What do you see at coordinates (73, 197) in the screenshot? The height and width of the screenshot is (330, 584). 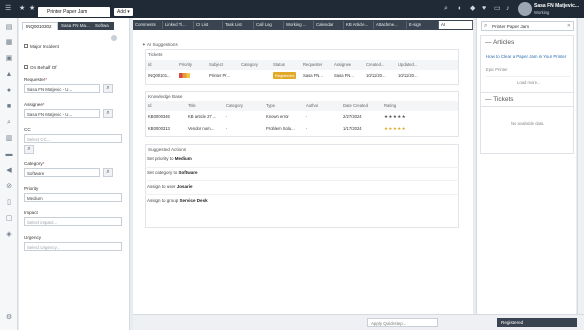 I see `priority-select: Medium` at bounding box center [73, 197].